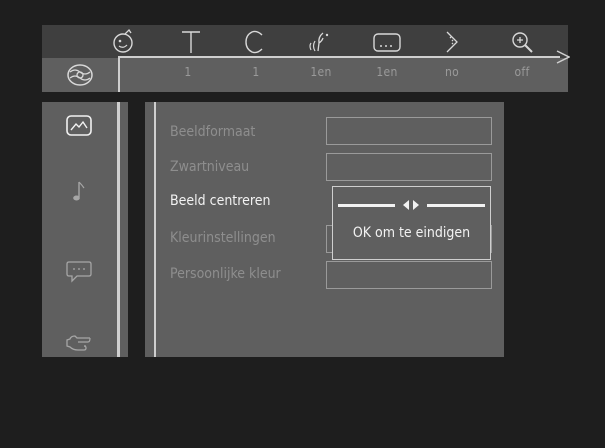  What do you see at coordinates (209, 167) in the screenshot?
I see `option-zwartniveau: Zwartniveau` at bounding box center [209, 167].